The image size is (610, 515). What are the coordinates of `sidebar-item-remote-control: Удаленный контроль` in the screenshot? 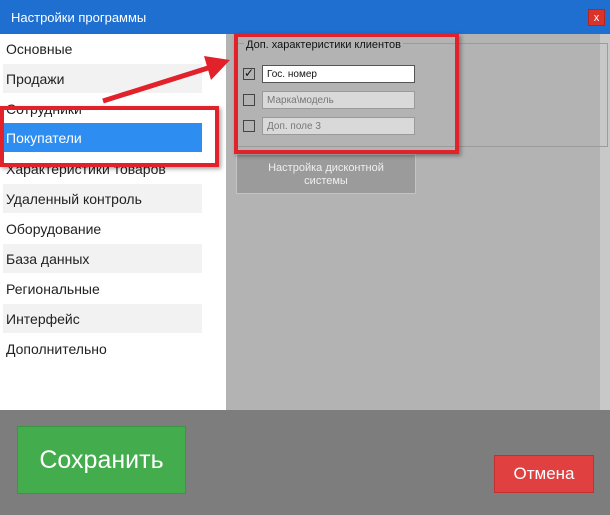 It's located at (102, 198).